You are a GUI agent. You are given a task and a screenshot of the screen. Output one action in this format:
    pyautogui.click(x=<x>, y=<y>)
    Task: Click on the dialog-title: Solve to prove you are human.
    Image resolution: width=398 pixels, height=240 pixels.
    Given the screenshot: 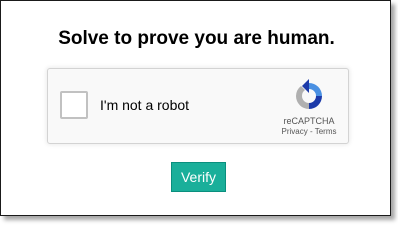 What is the action you would take?
    pyautogui.click(x=196, y=38)
    